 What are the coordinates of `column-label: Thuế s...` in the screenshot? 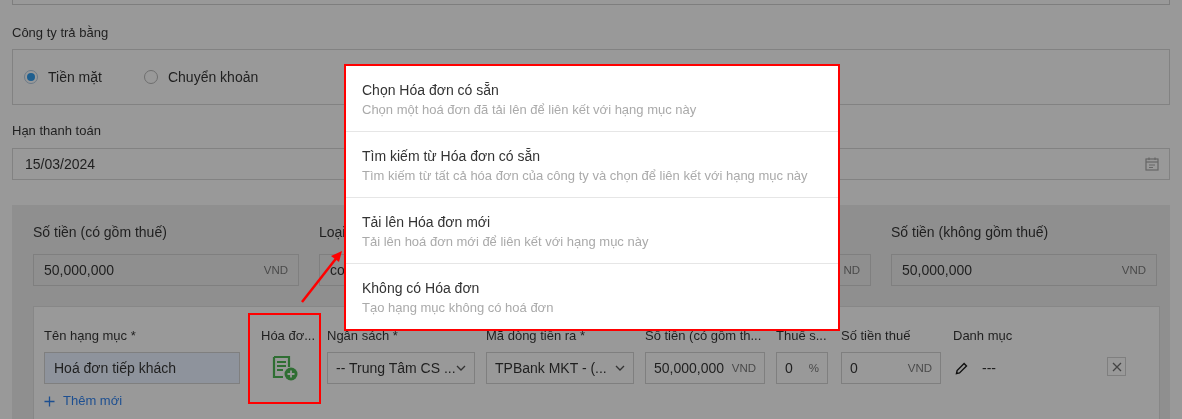 It's located at (802, 336).